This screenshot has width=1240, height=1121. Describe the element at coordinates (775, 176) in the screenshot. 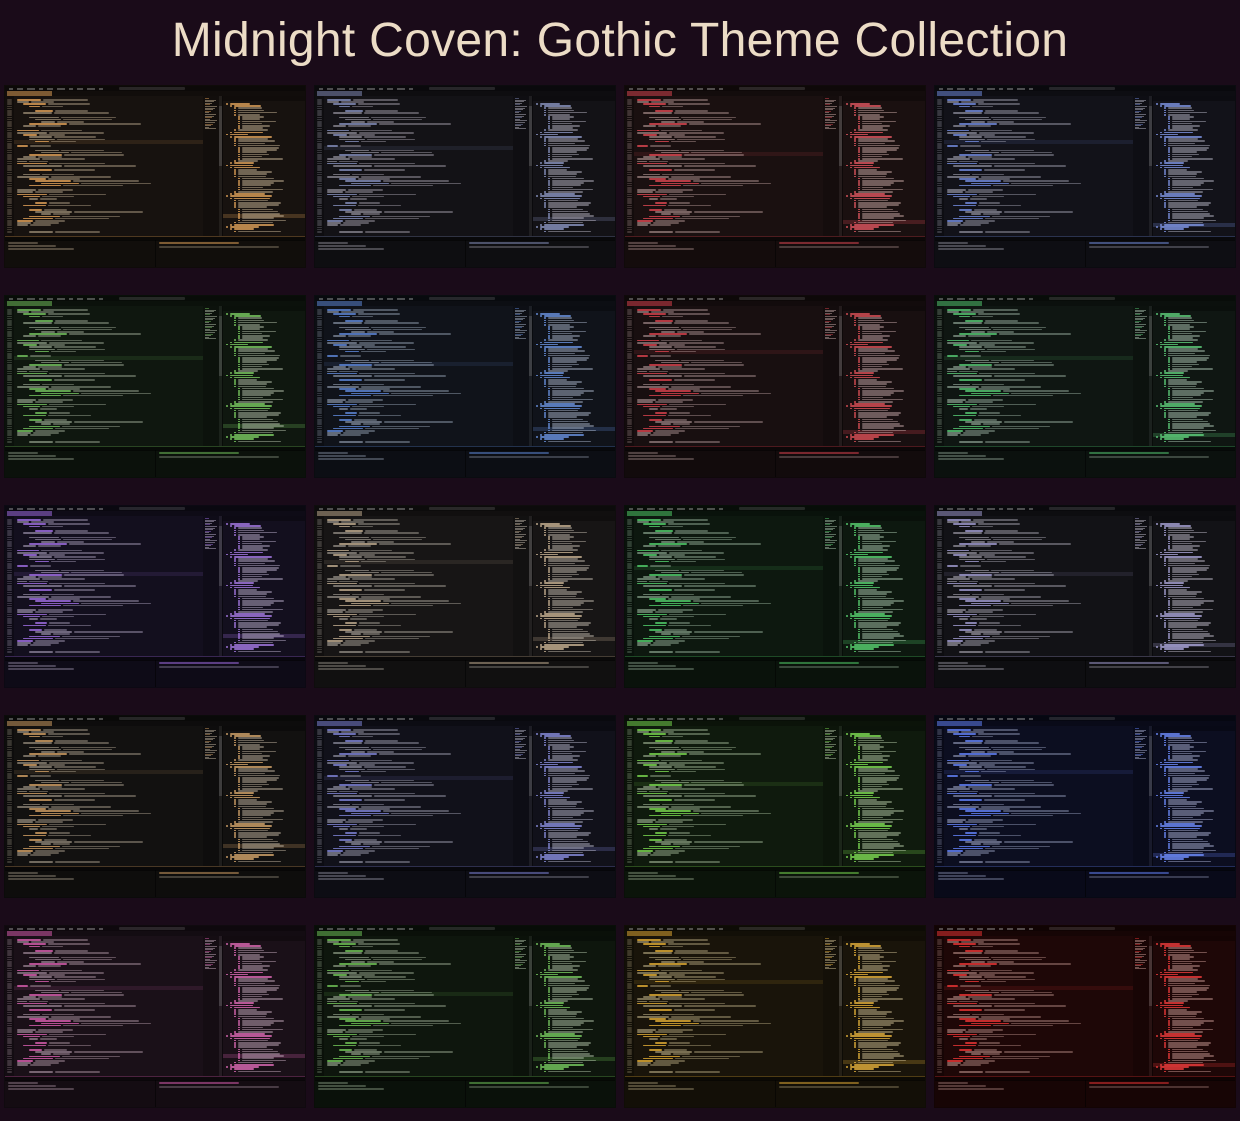

I see `theme-screenshot` at that location.